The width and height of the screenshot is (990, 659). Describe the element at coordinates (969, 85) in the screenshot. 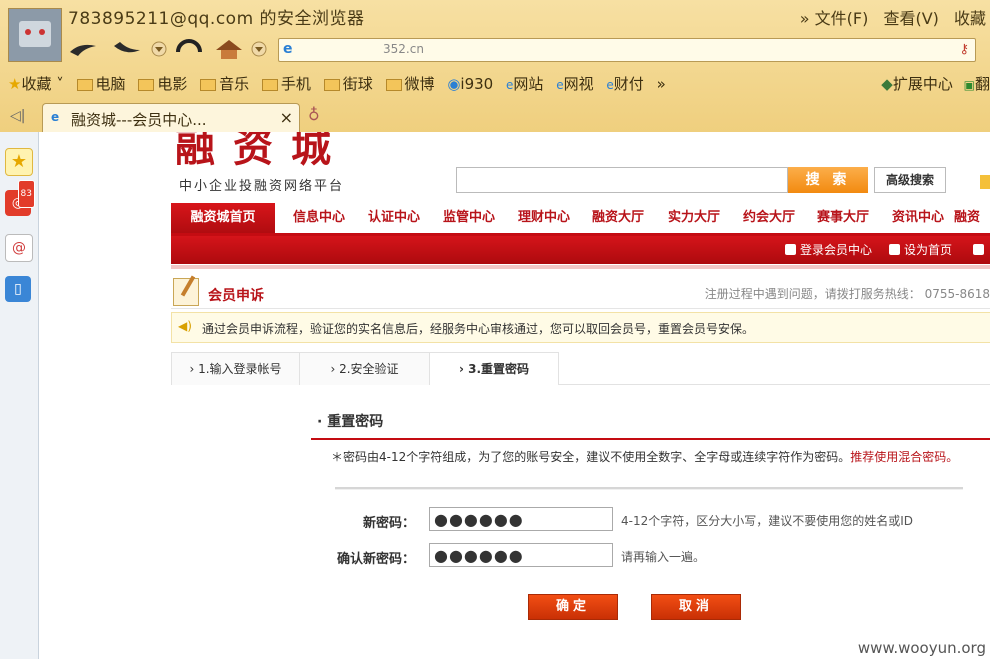

I see `translate-icon: ▣` at that location.